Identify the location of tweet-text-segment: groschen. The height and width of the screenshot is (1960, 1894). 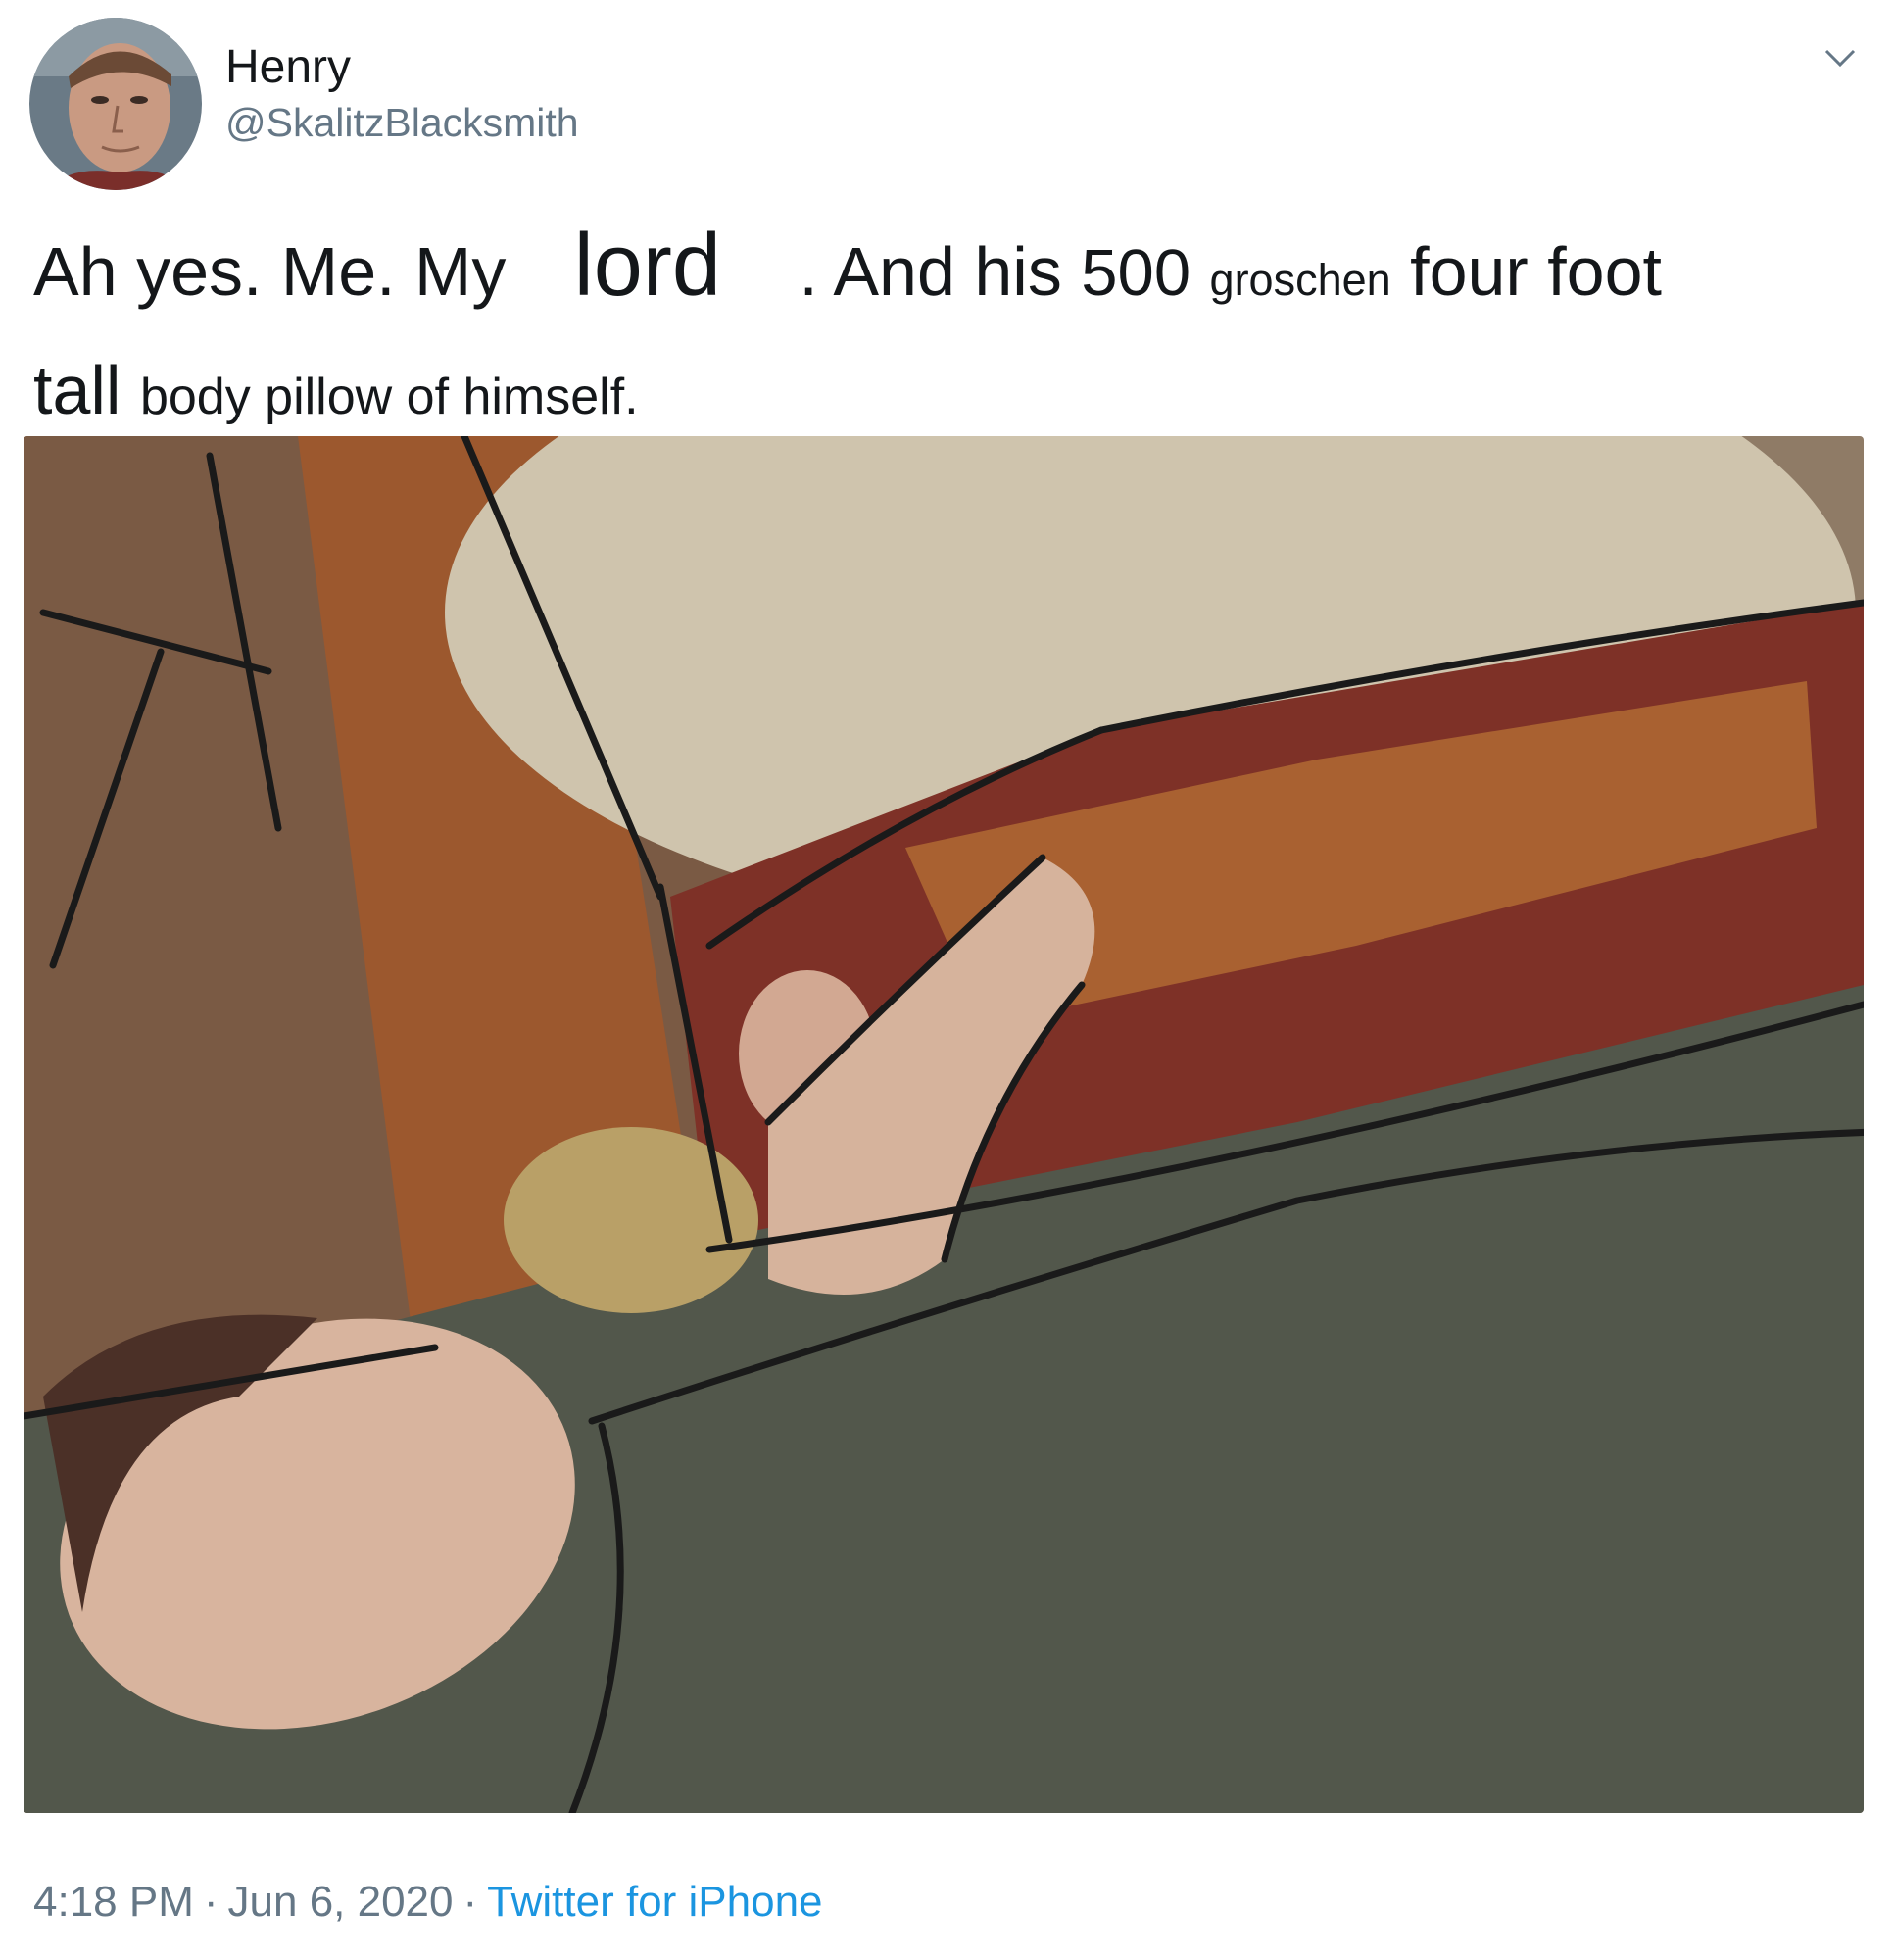
(1300, 280).